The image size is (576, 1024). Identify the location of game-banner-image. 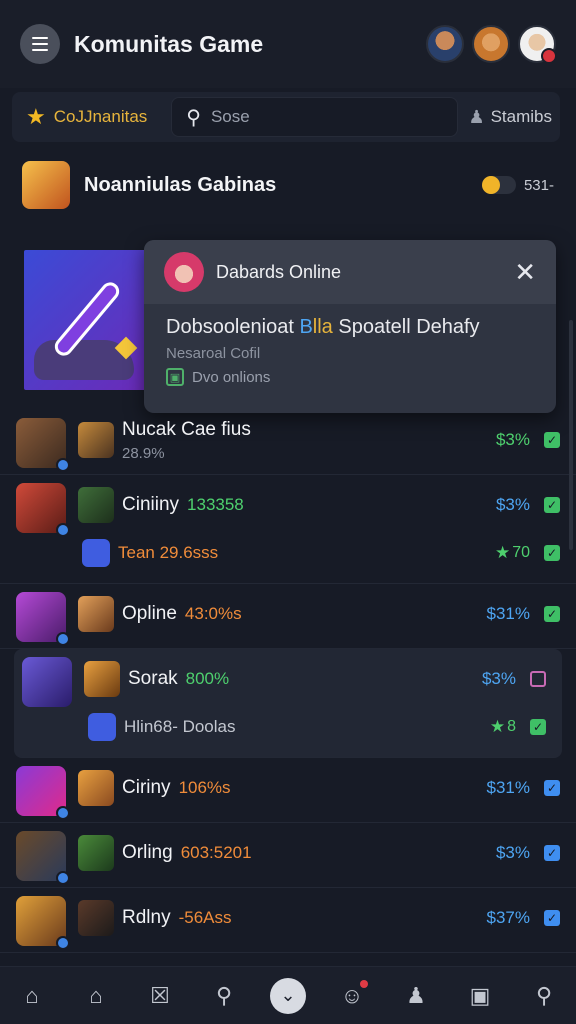
(86, 320).